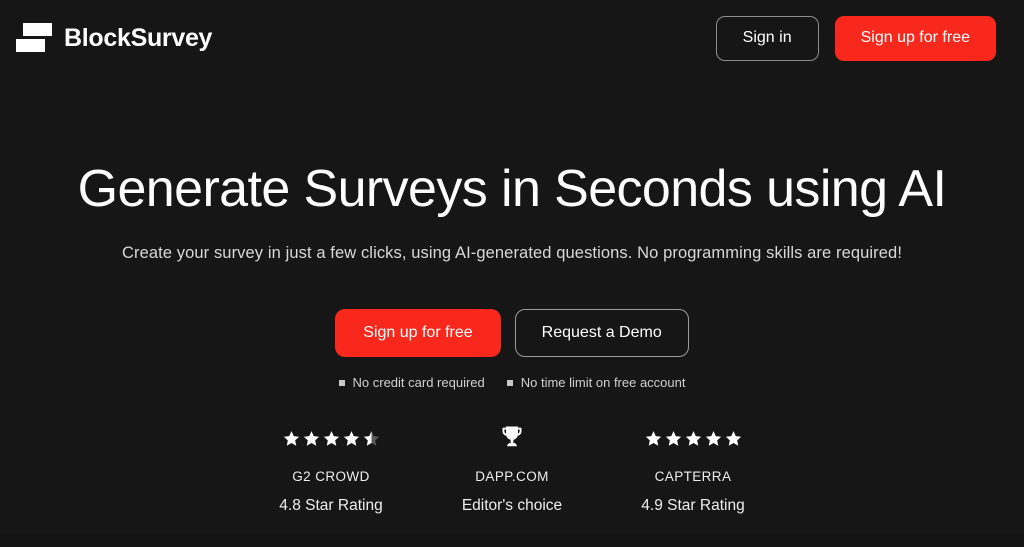 This screenshot has width=1024, height=547. I want to click on sign-in-button: Sign in, so click(767, 38).